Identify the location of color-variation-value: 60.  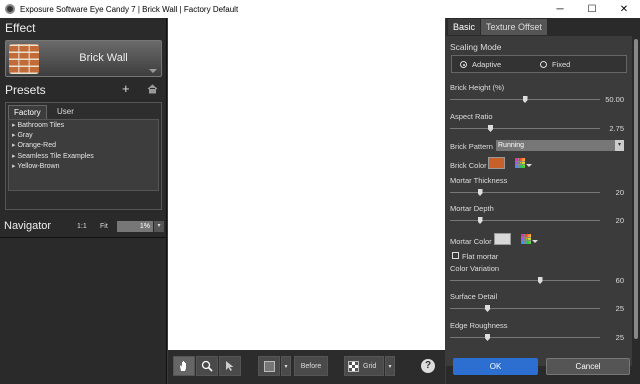
(614, 280).